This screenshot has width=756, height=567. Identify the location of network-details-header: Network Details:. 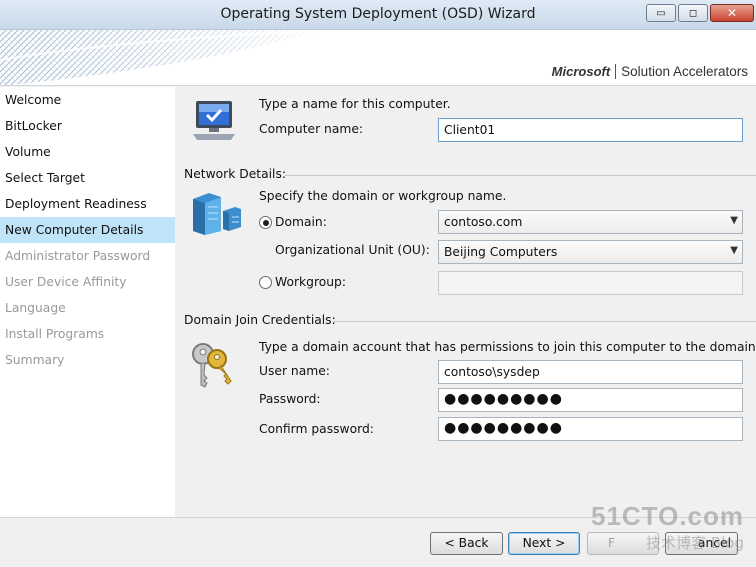
(235, 174).